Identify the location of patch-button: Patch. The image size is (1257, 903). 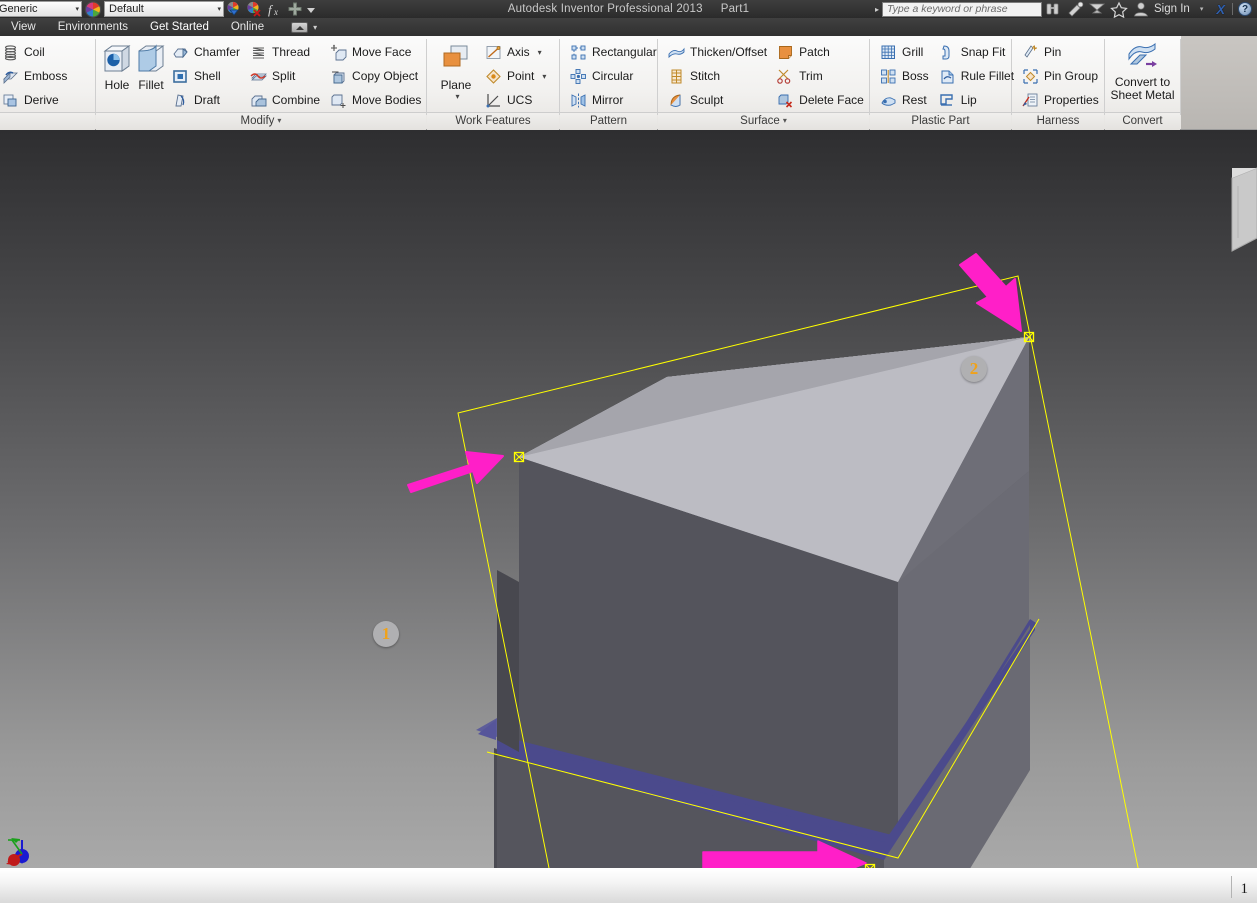
(821, 52).